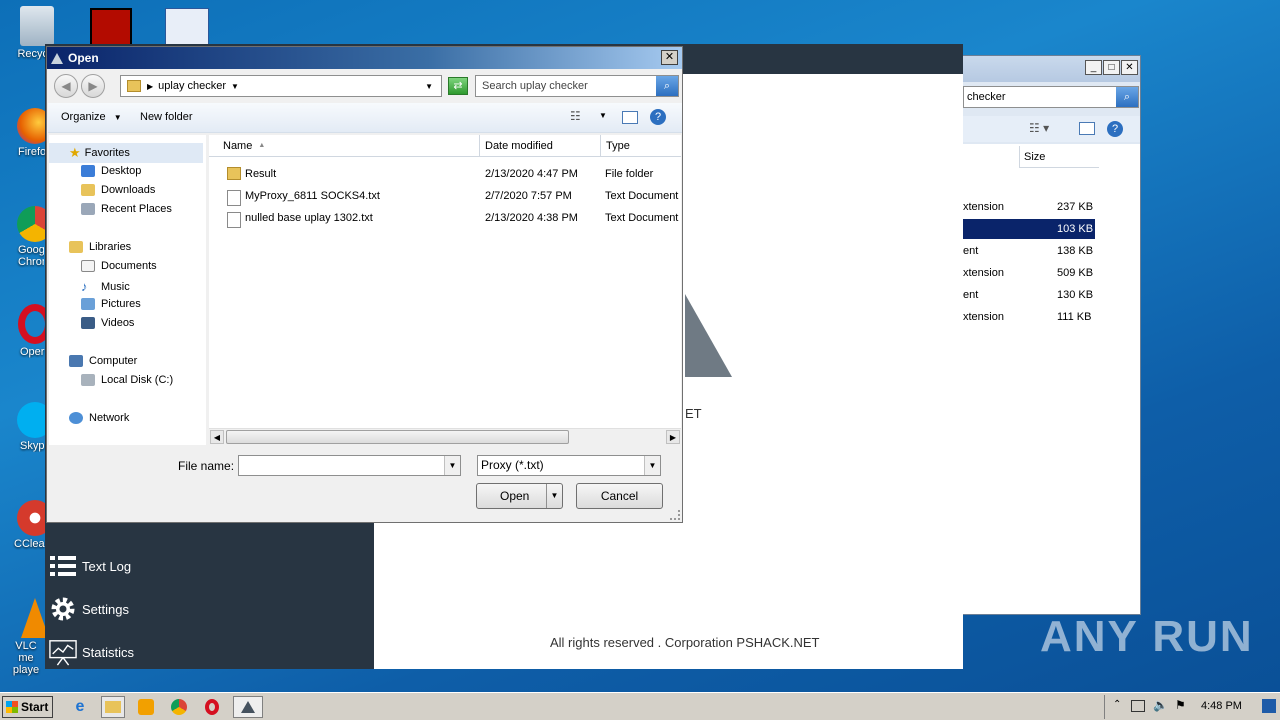  Describe the element at coordinates (100, 247) in the screenshot. I see `nav-libraries: Libraries` at that location.